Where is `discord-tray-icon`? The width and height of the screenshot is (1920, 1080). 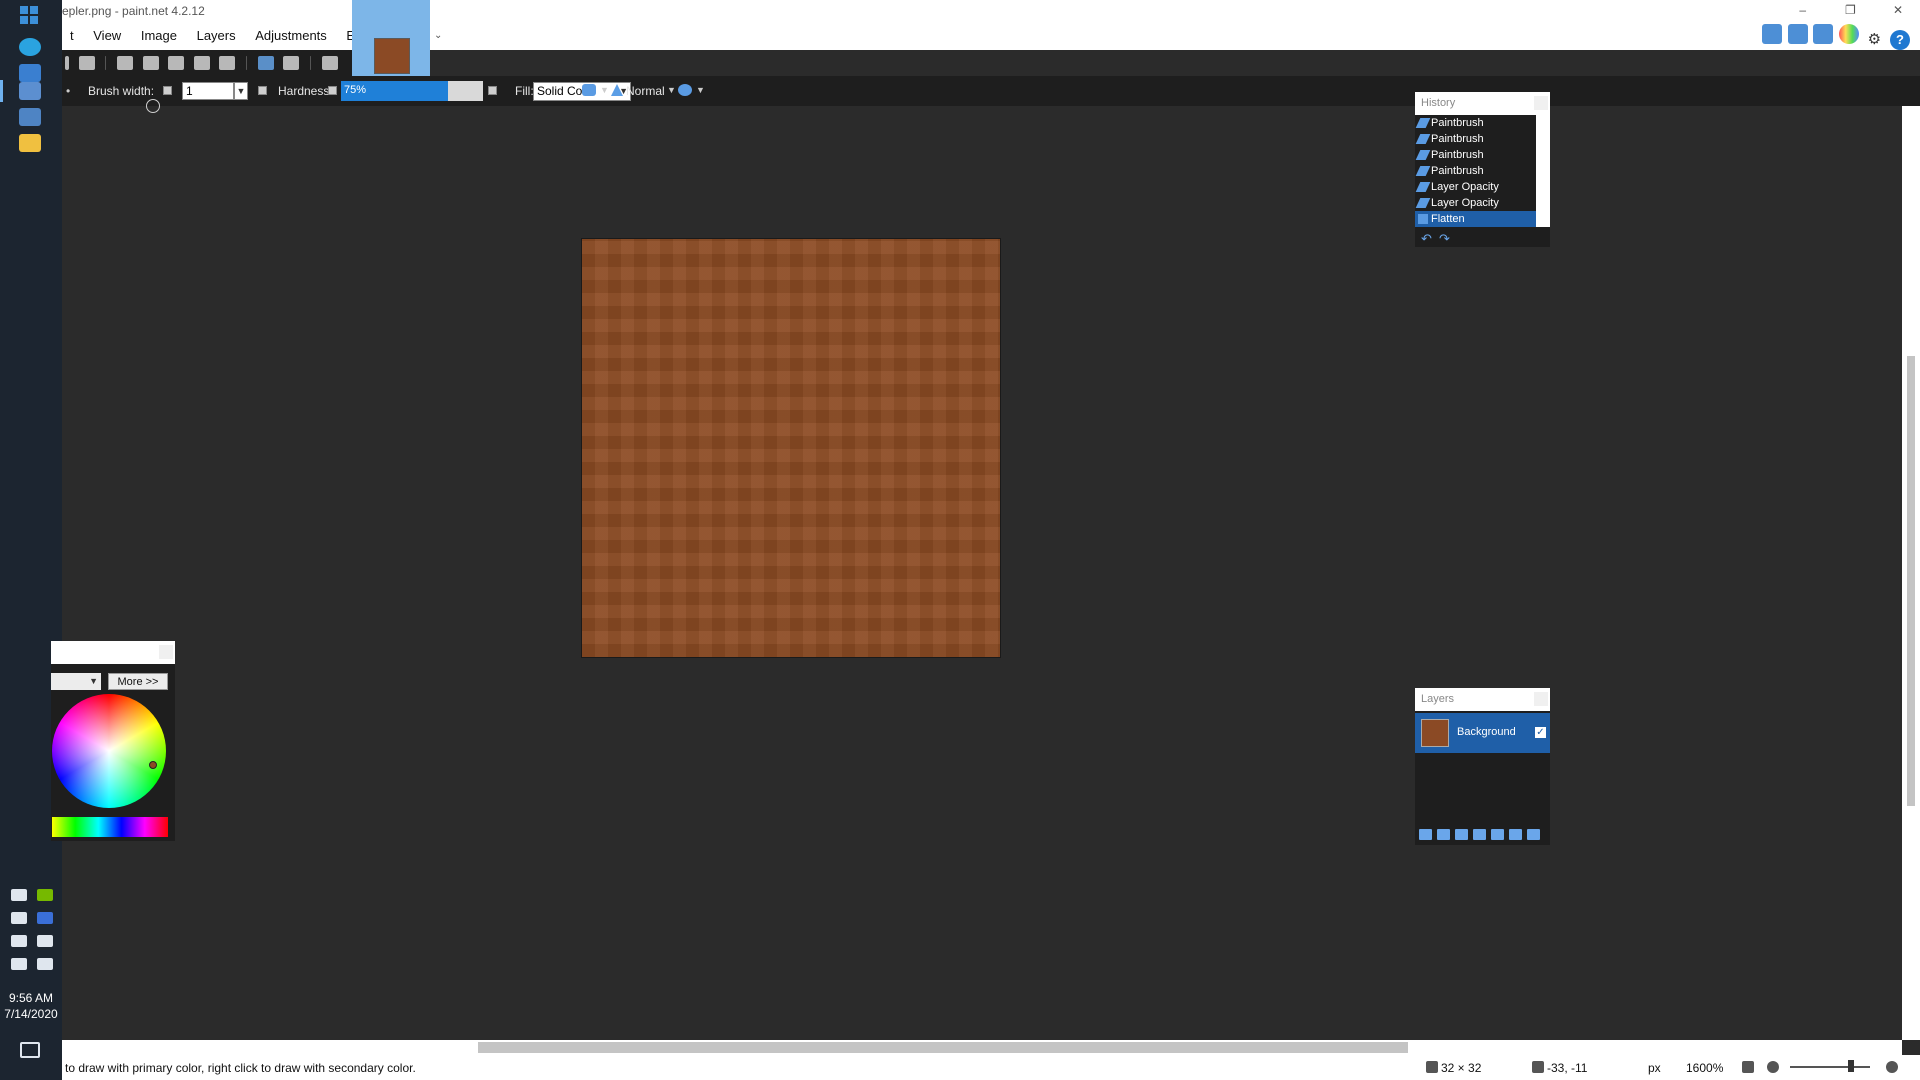 discord-tray-icon is located at coordinates (19, 895).